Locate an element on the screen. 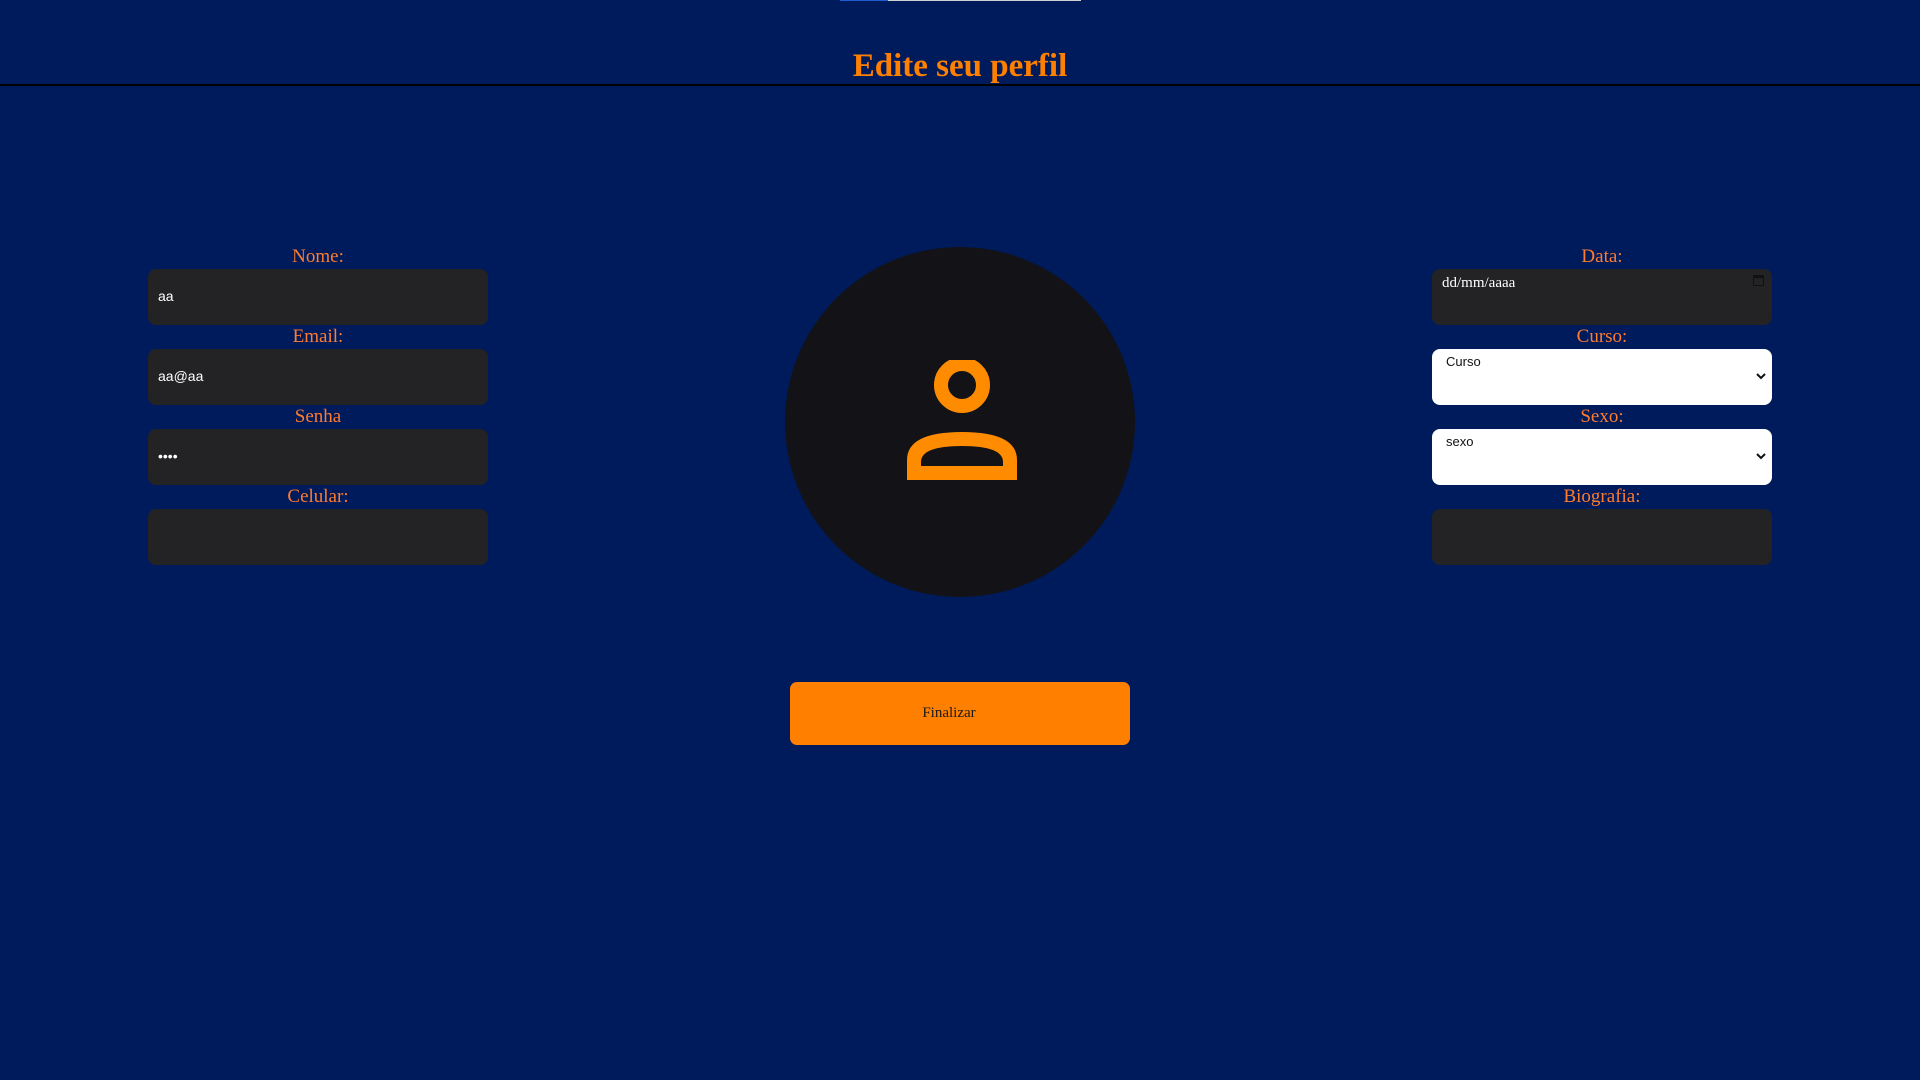 This screenshot has height=1080, width=1920. top-strip-highlight is located at coordinates (864, 0).